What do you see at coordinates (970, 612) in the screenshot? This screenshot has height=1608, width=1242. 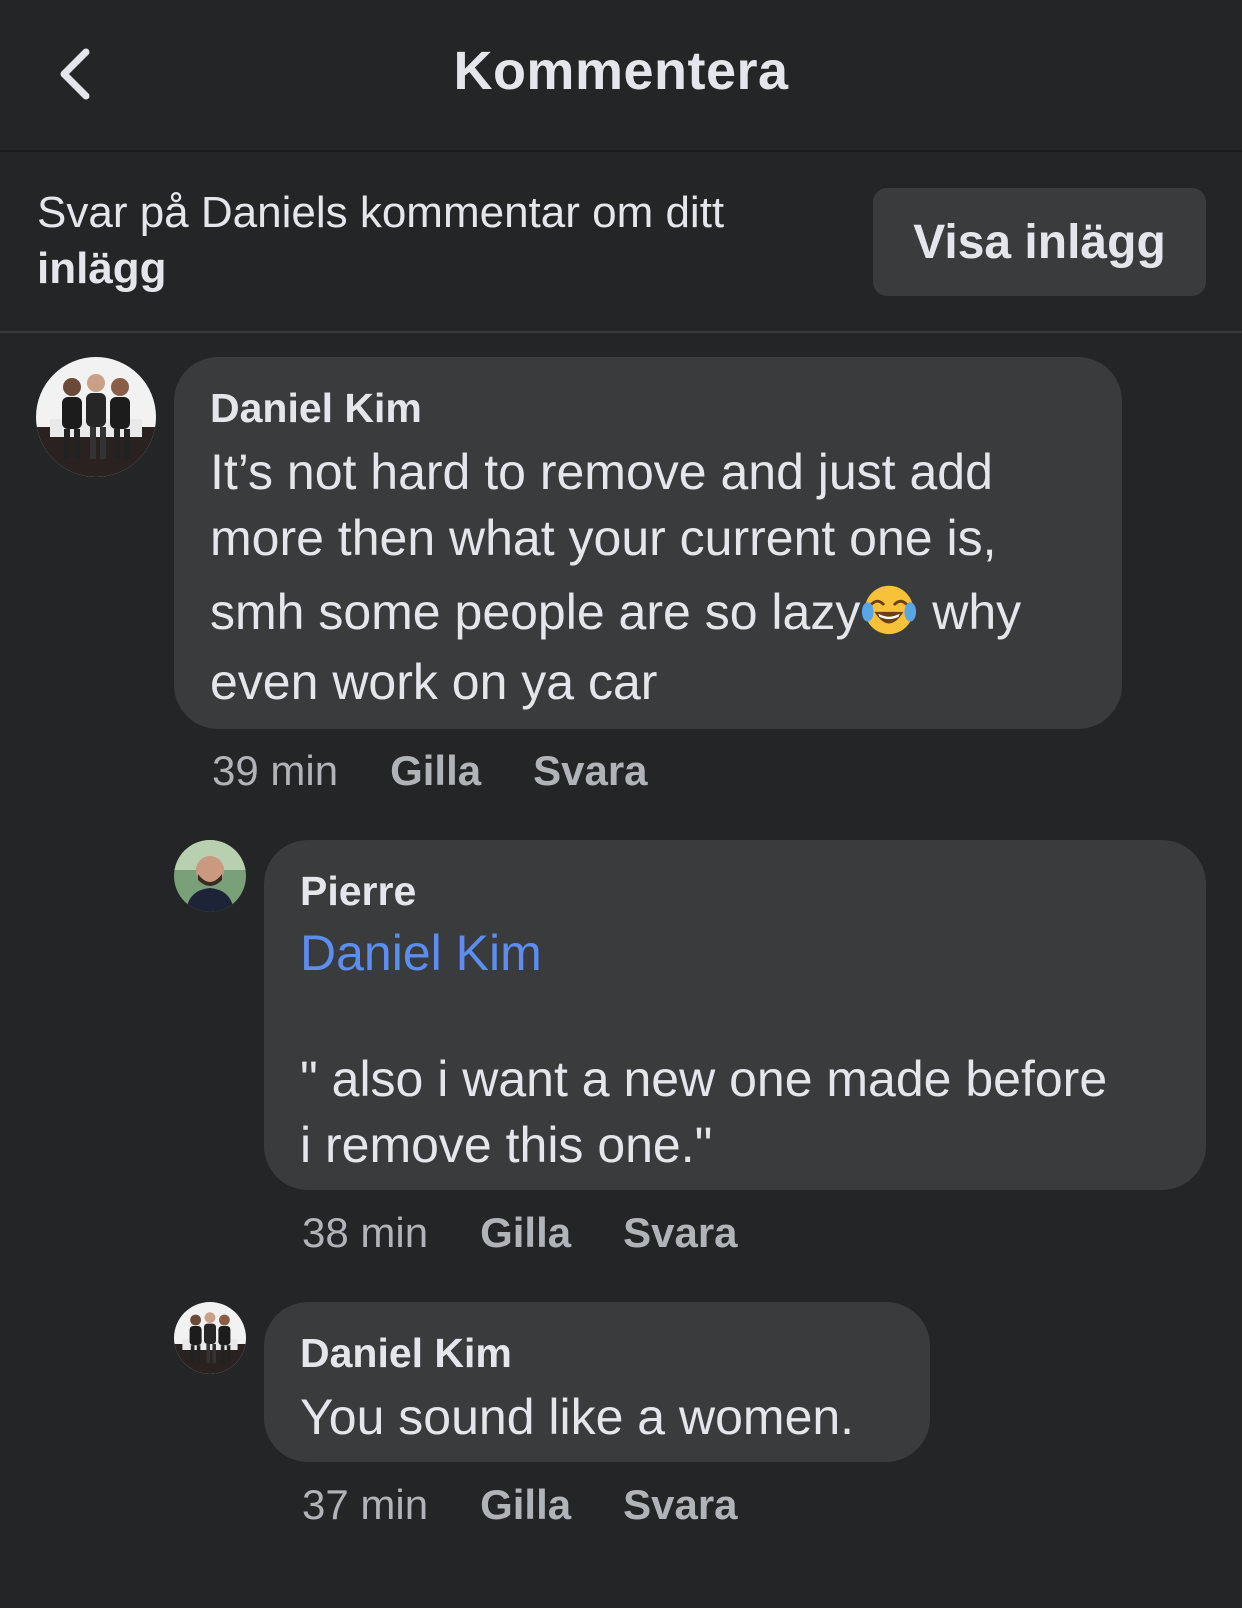 I see `comment-line-part: why` at bounding box center [970, 612].